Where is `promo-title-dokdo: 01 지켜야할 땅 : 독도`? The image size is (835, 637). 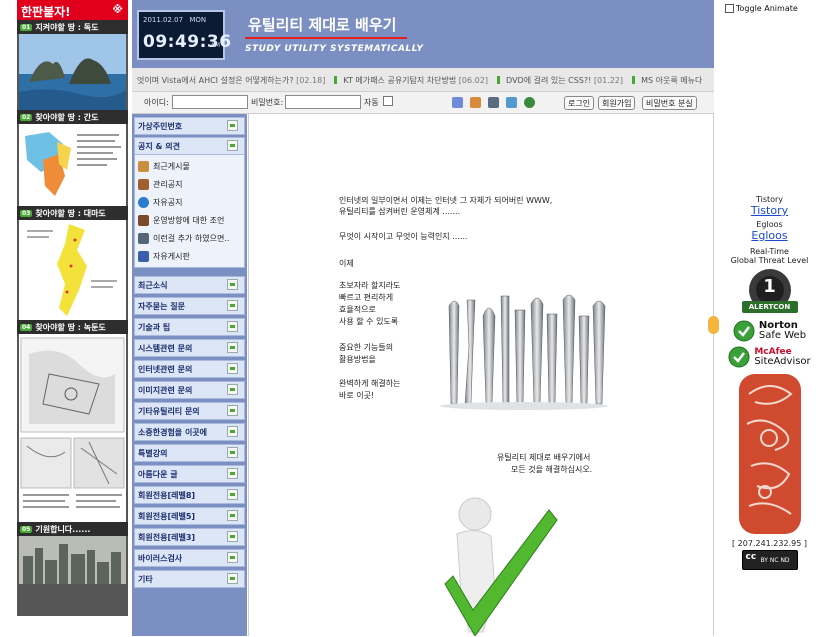 promo-title-dokdo: 01 지켜야할 땅 : 독도 is located at coordinates (72, 27).